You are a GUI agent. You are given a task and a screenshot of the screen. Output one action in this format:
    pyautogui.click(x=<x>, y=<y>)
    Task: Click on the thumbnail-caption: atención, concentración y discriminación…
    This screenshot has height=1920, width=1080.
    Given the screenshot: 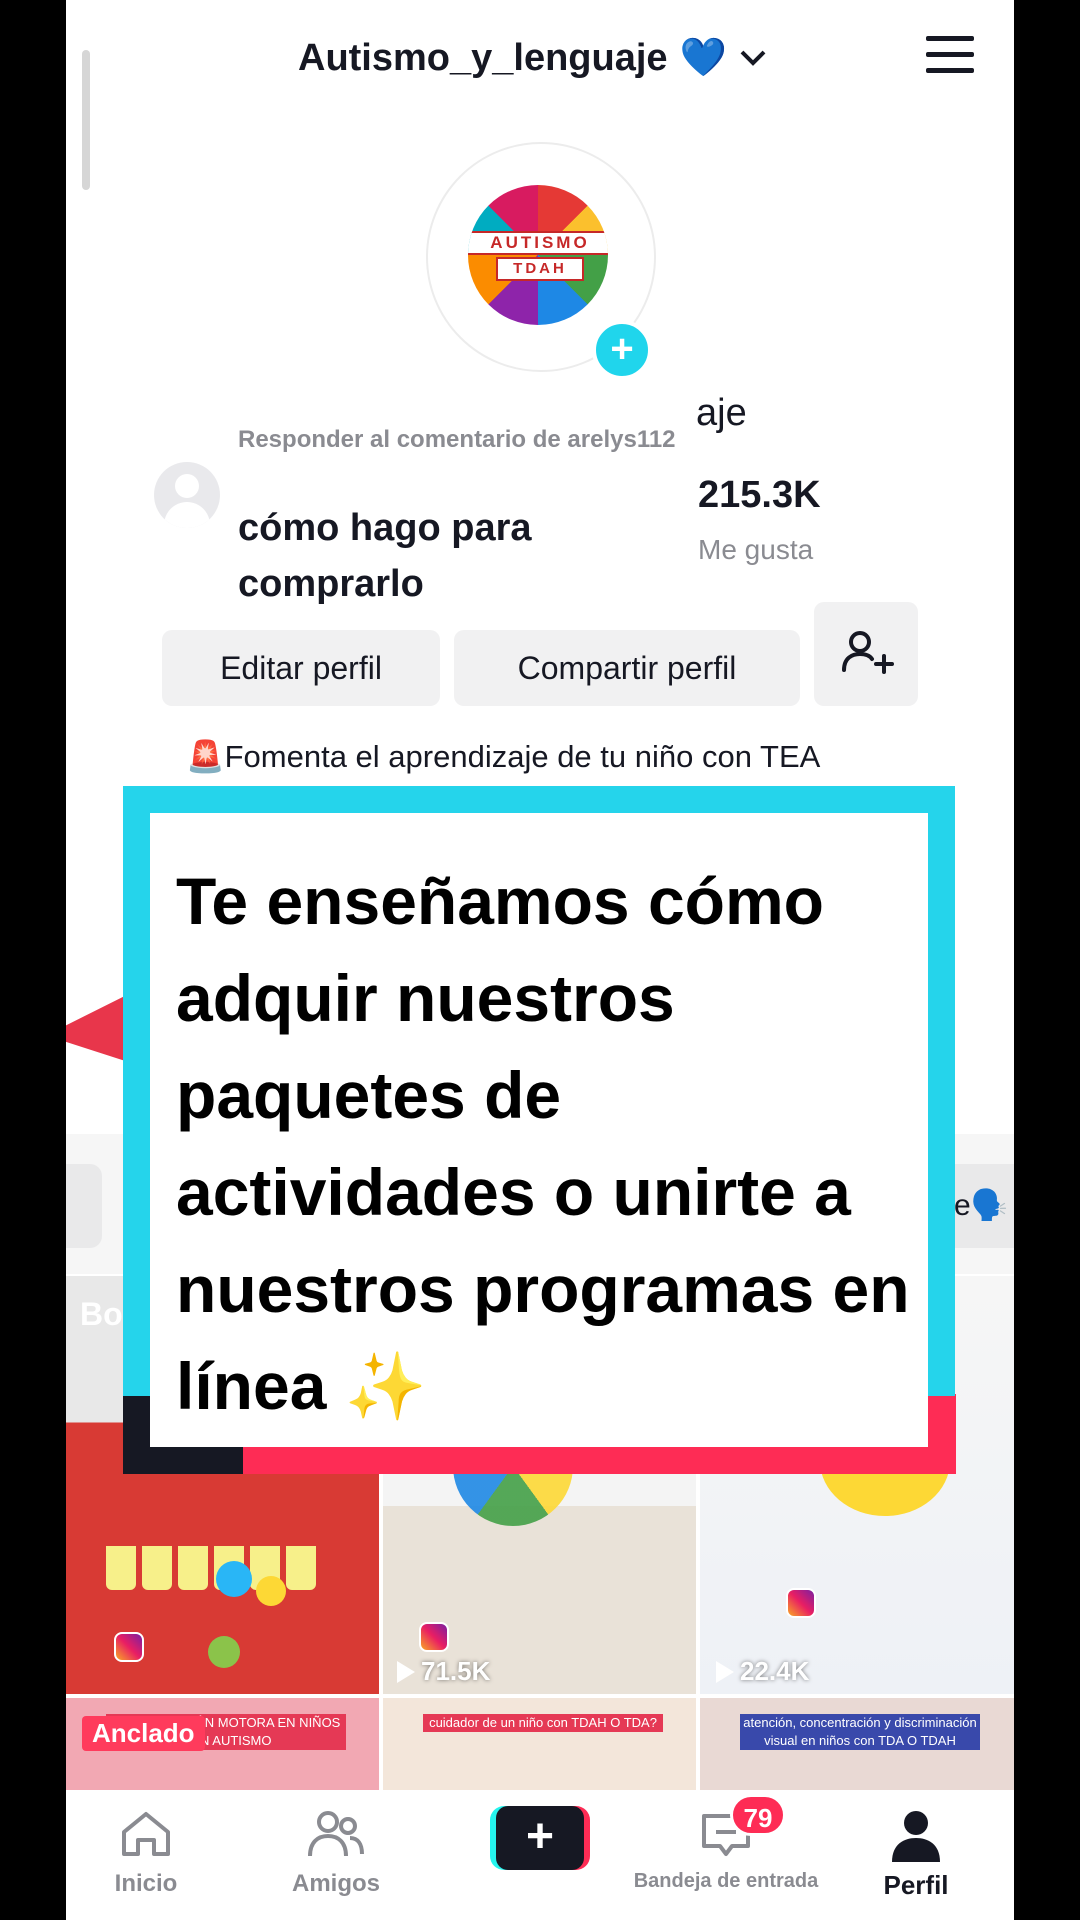 What is the action you would take?
    pyautogui.click(x=860, y=1732)
    